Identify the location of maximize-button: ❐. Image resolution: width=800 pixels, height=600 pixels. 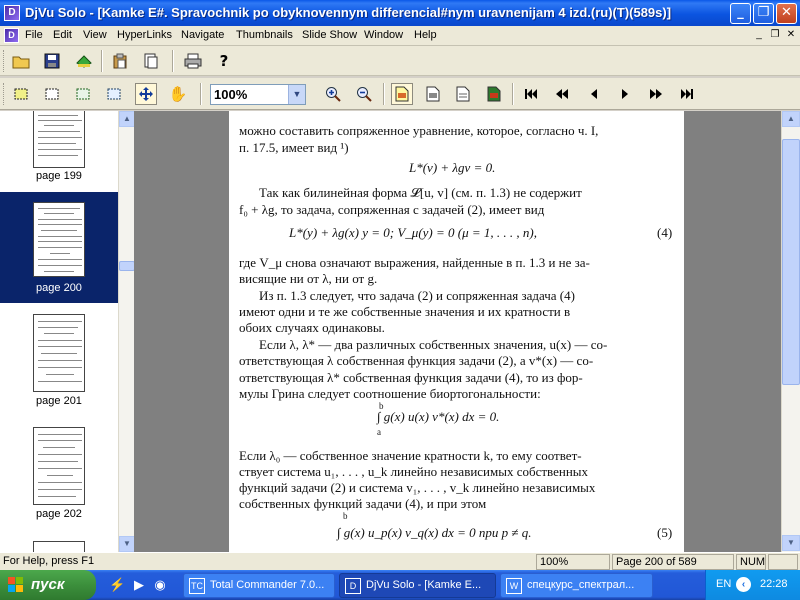
(763, 13).